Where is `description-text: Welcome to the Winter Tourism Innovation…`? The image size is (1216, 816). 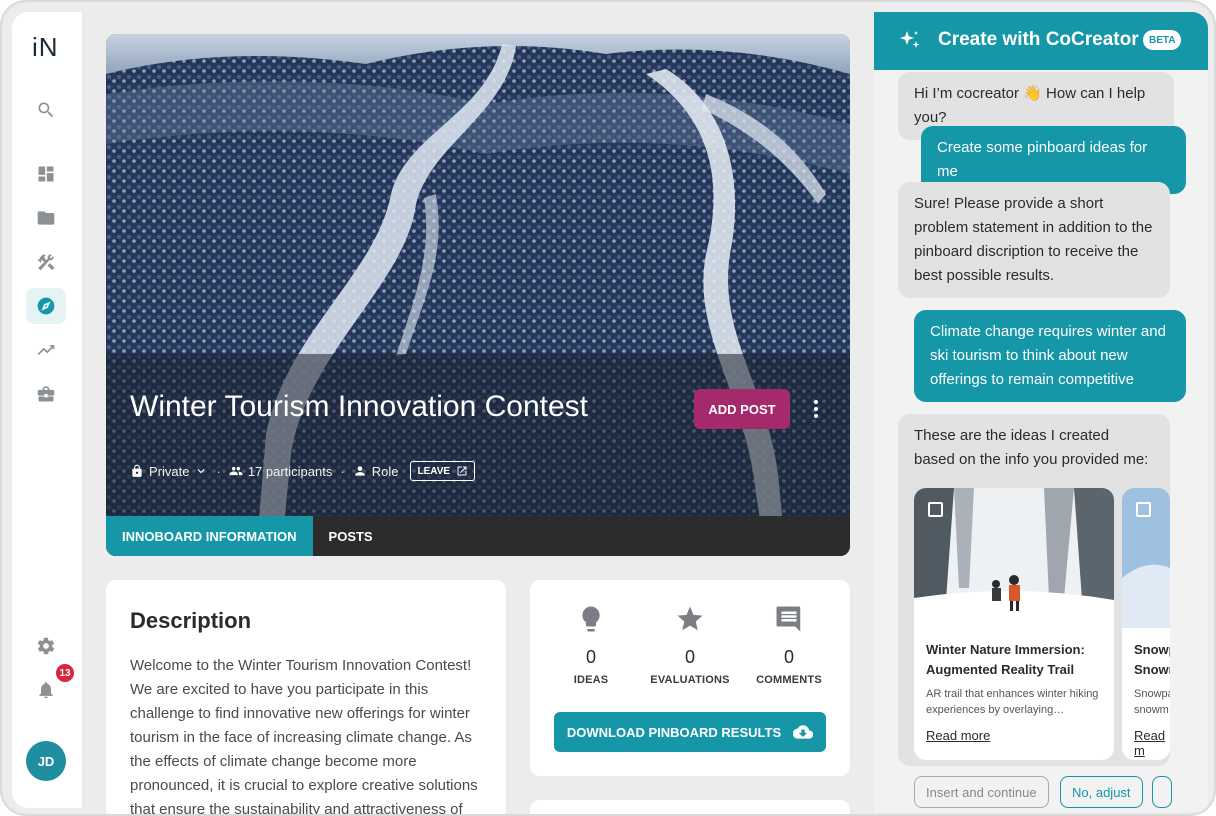
description-text: Welcome to the Winter Tourism Innovation… is located at coordinates (304, 736).